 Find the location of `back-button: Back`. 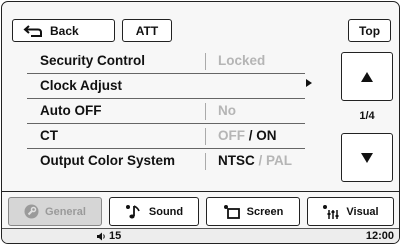

back-button: Back is located at coordinates (63, 30).